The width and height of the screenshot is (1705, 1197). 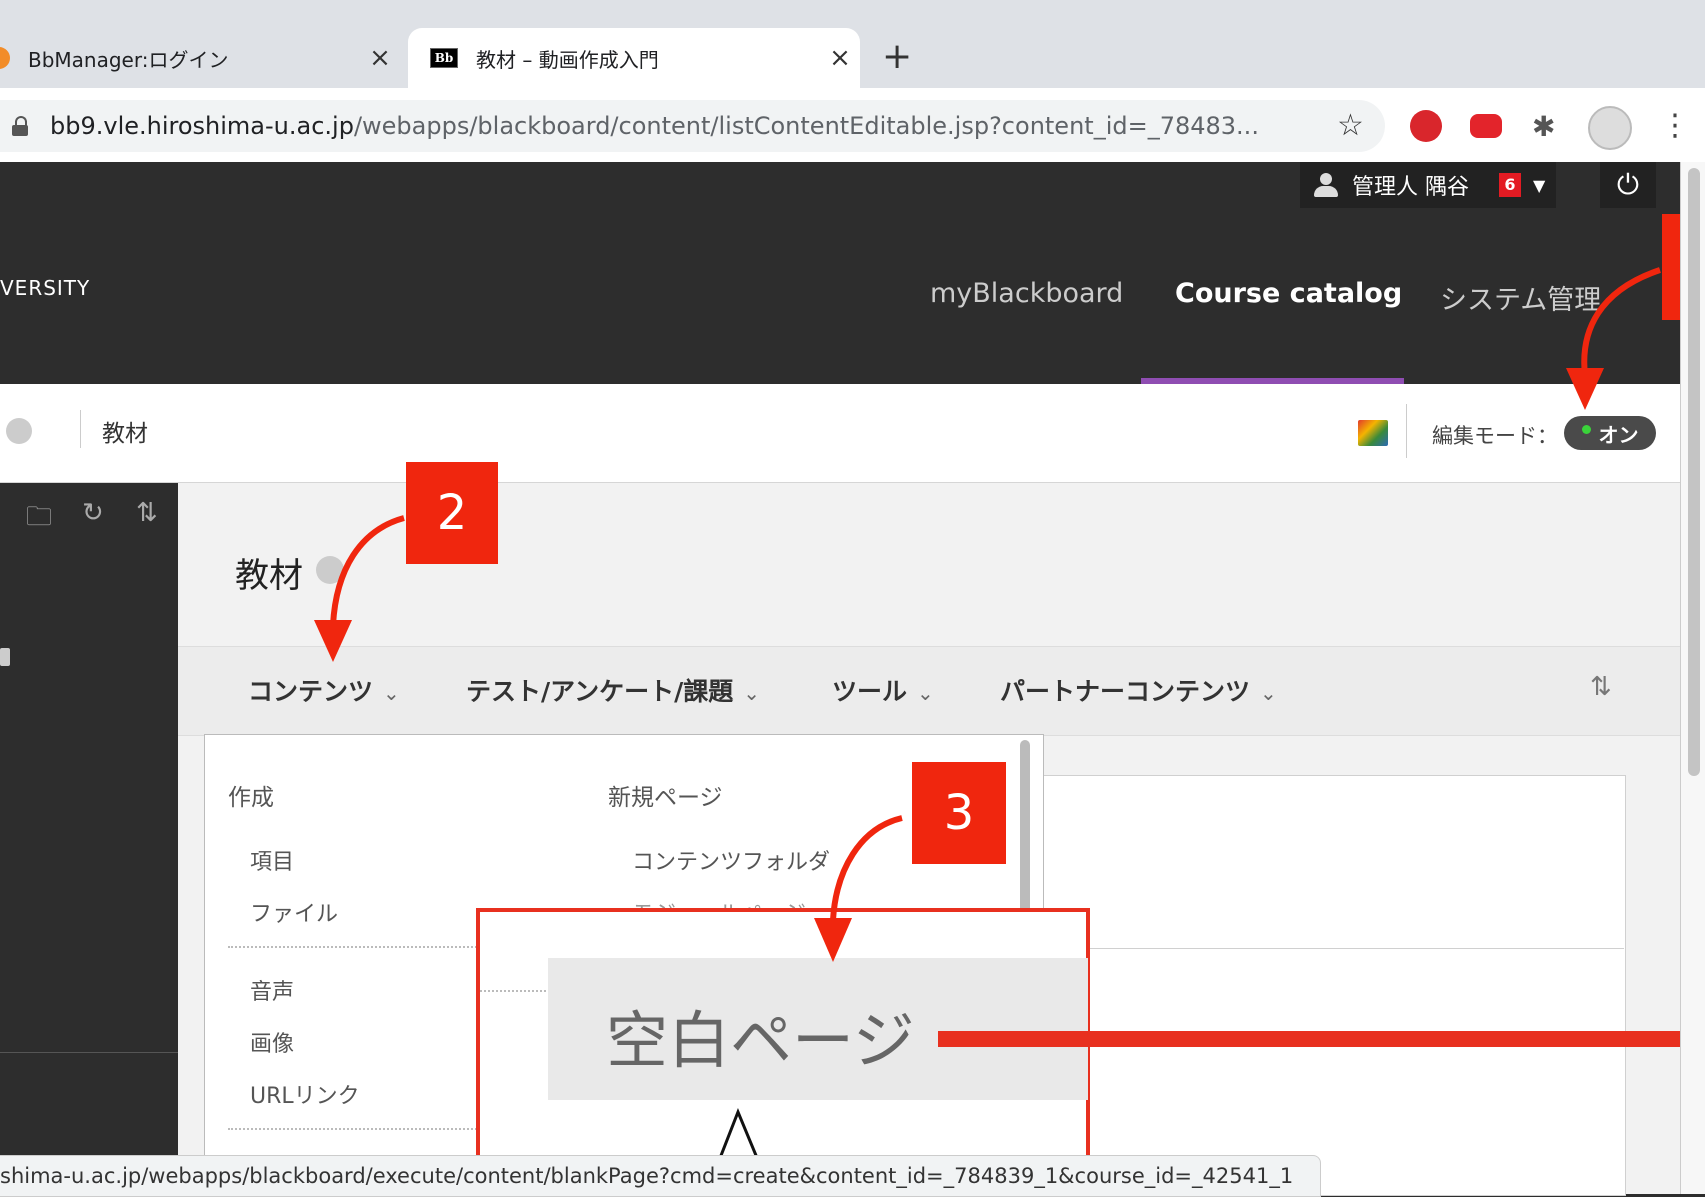 I want to click on tab-title: 教材 – 動画作成入門, so click(x=567, y=59).